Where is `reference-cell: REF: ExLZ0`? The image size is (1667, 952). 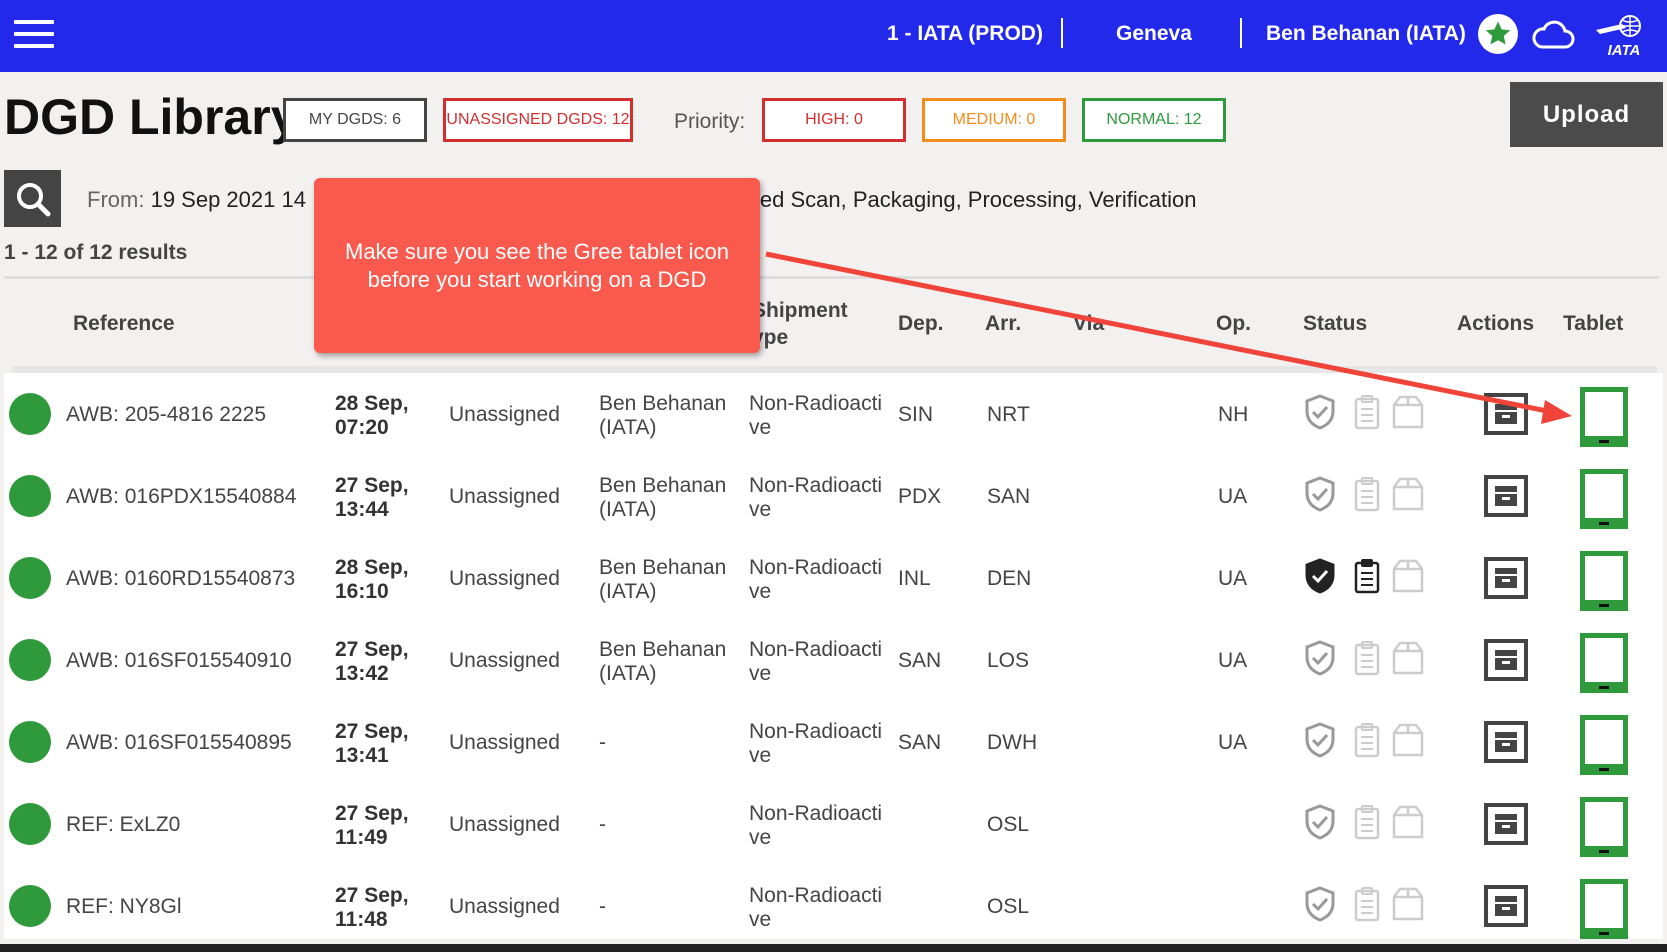
reference-cell: REF: ExLZ0 is located at coordinates (123, 825).